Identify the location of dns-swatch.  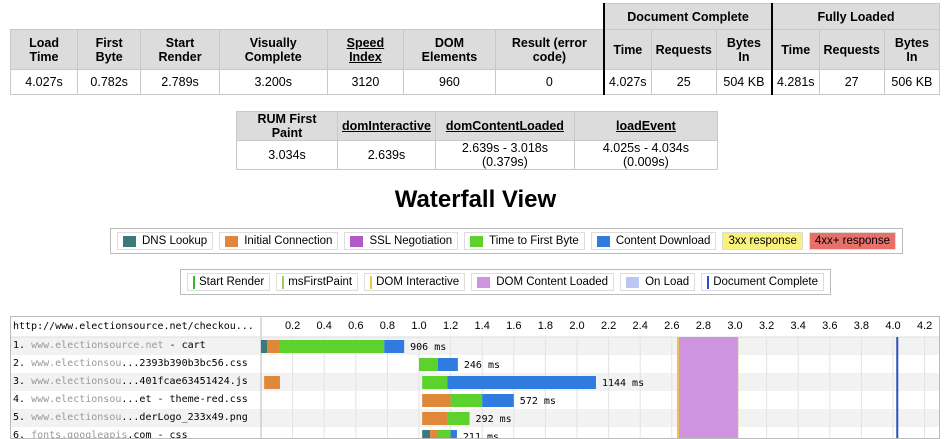
(129, 241).